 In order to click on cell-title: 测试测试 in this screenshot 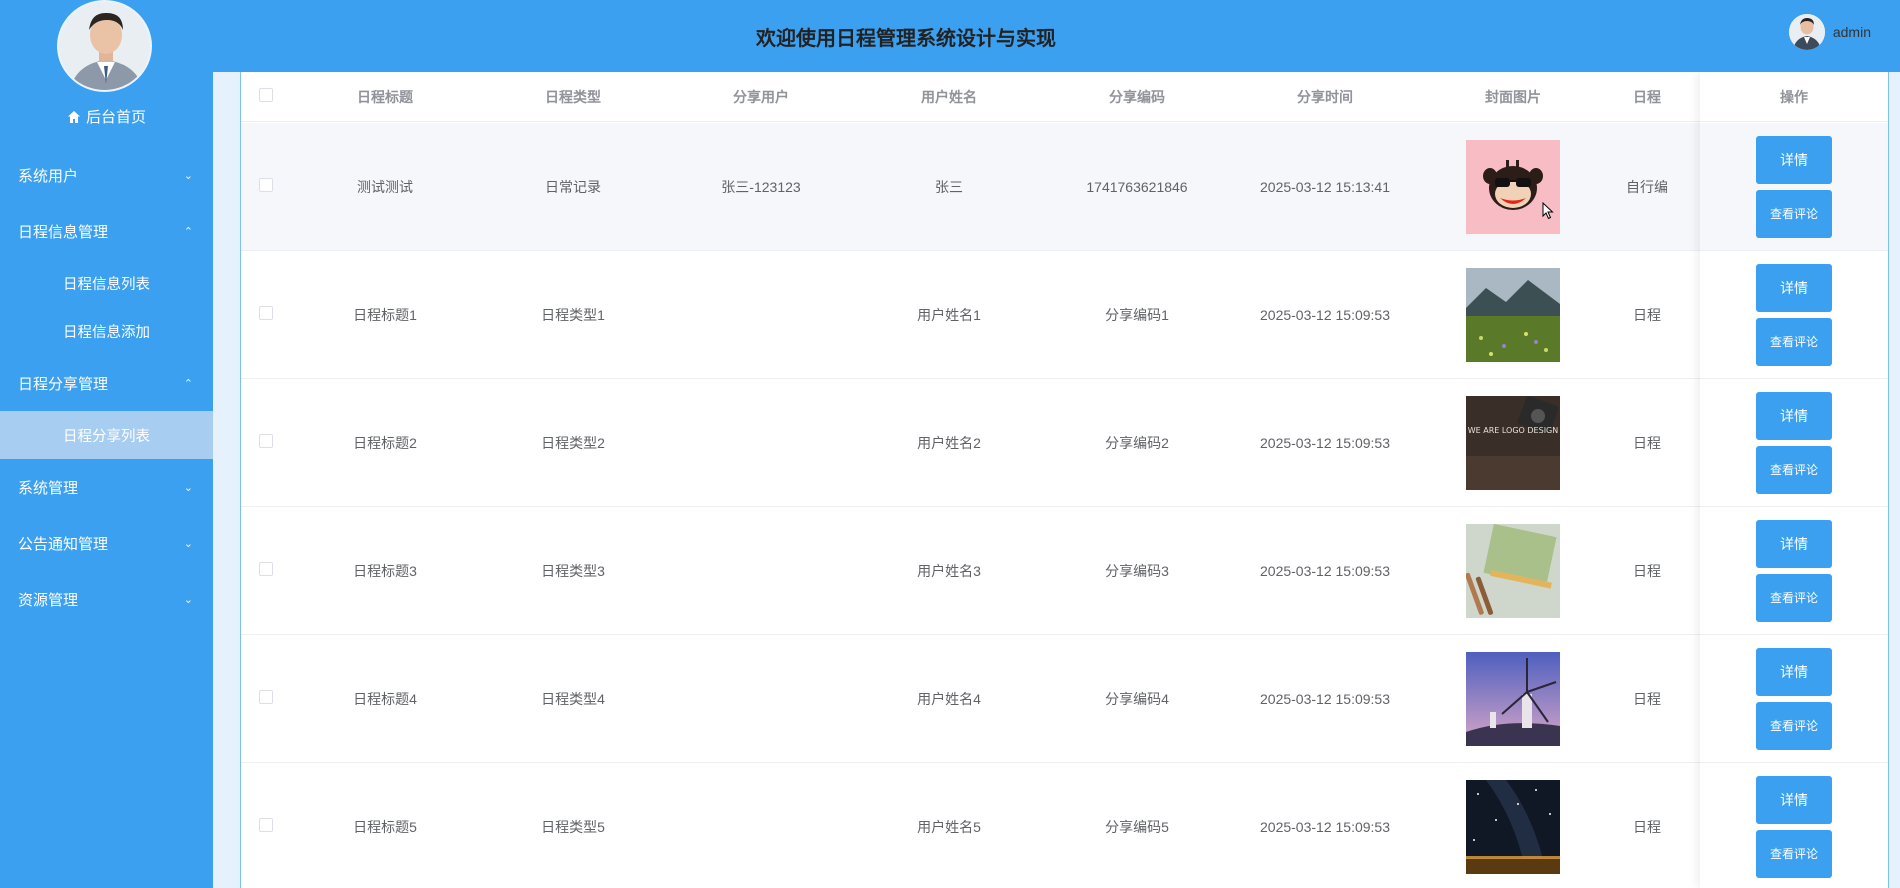, I will do `click(385, 186)`.